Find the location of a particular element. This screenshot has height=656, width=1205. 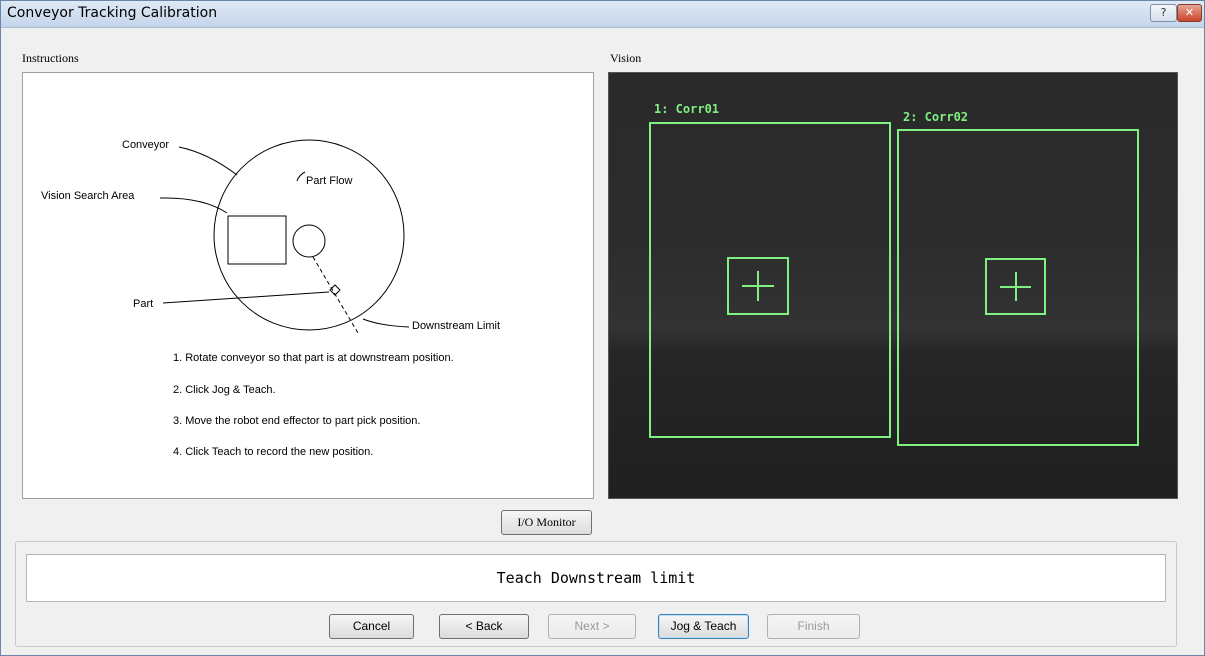

part-label: Part is located at coordinates (143, 304).